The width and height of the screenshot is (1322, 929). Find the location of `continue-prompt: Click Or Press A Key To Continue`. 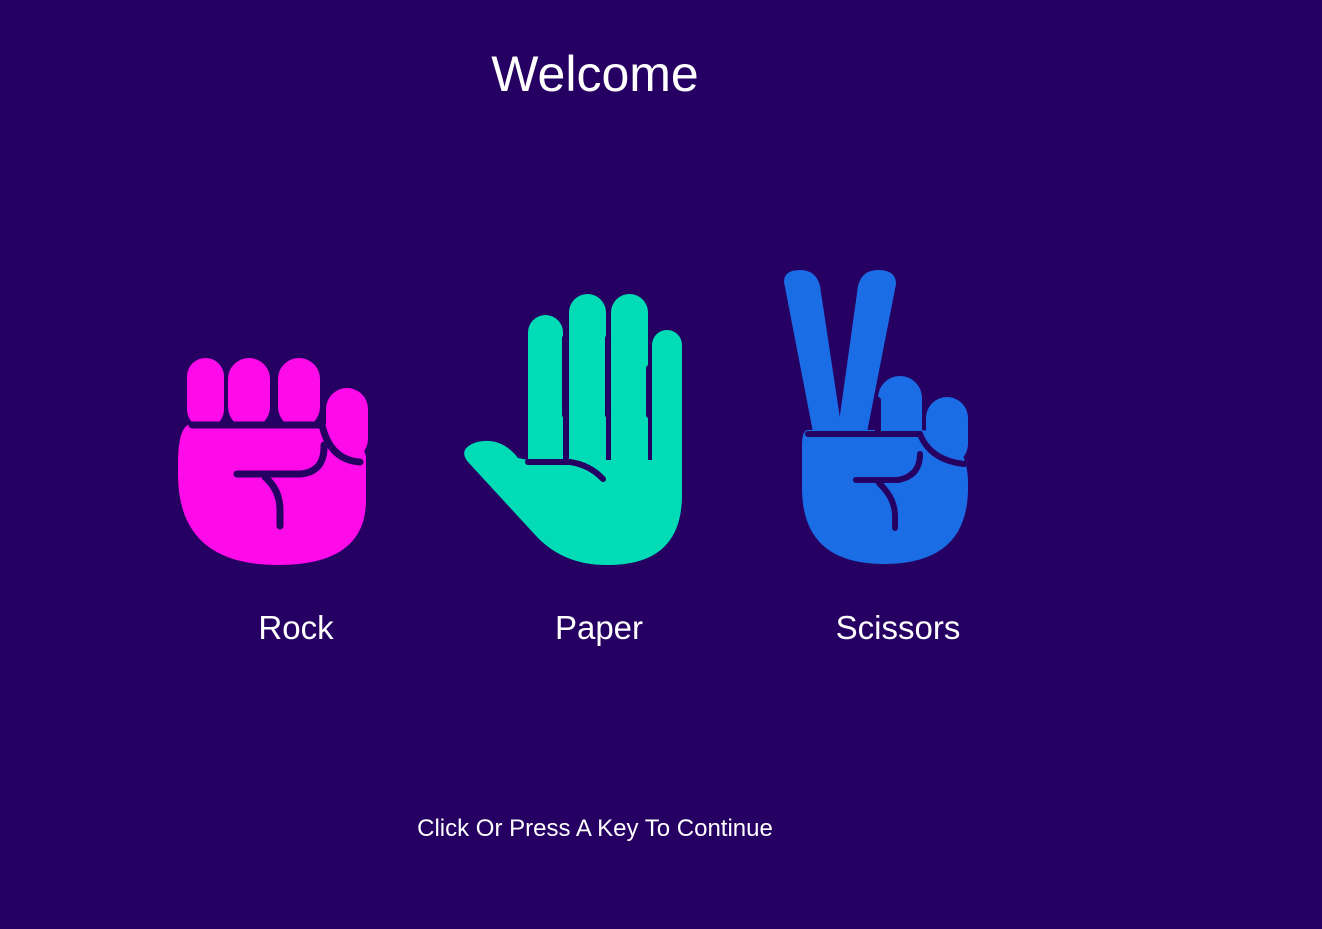

continue-prompt: Click Or Press A Key To Continue is located at coordinates (595, 828).